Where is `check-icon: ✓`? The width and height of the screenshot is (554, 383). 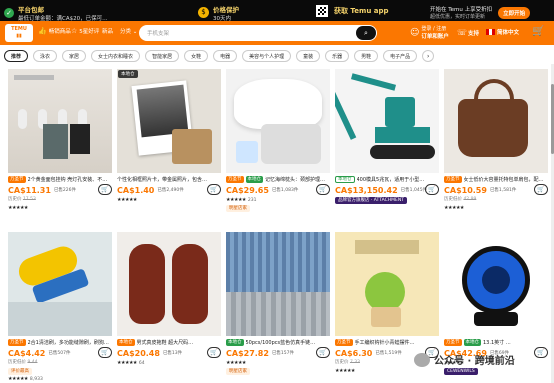
check-icon: ✓ is located at coordinates (9, 12).